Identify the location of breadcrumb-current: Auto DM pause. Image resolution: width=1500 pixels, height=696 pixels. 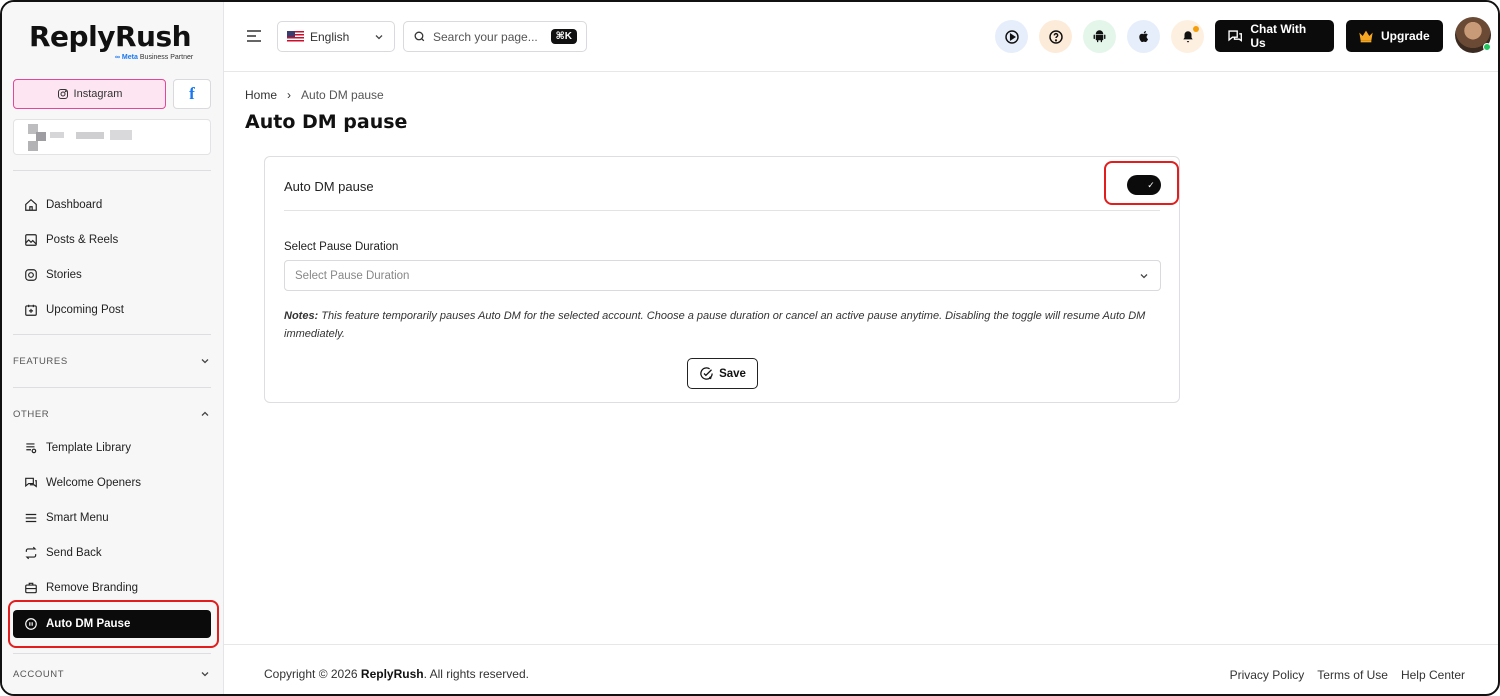
(342, 95).